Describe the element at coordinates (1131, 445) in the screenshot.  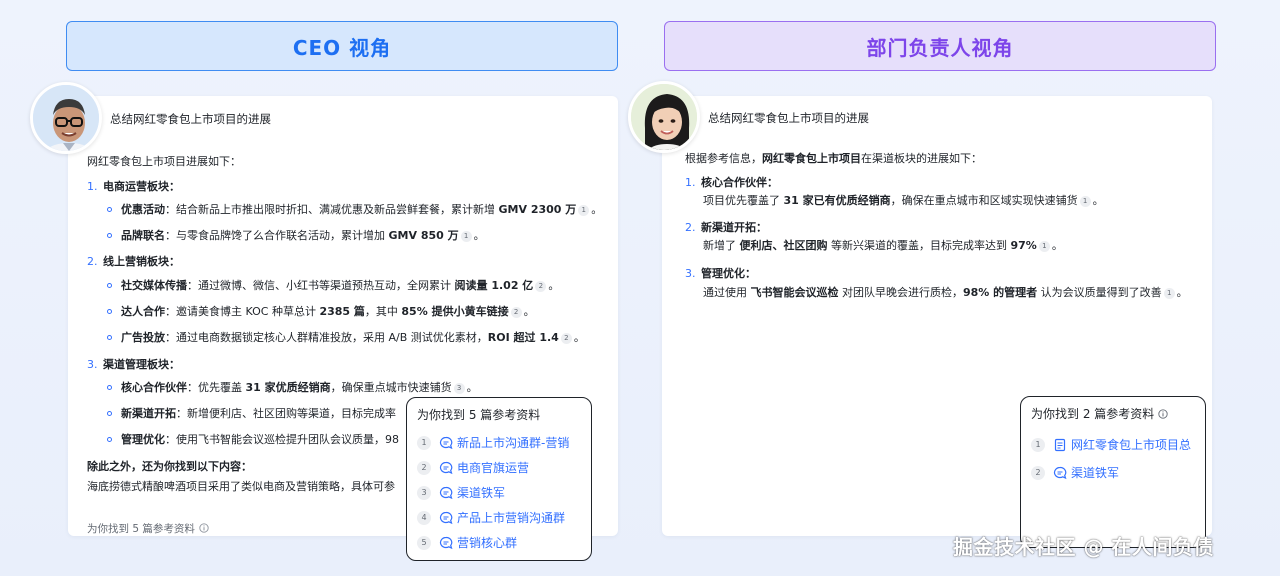
I see `reference-label: 网红零食包上市项目总` at that location.